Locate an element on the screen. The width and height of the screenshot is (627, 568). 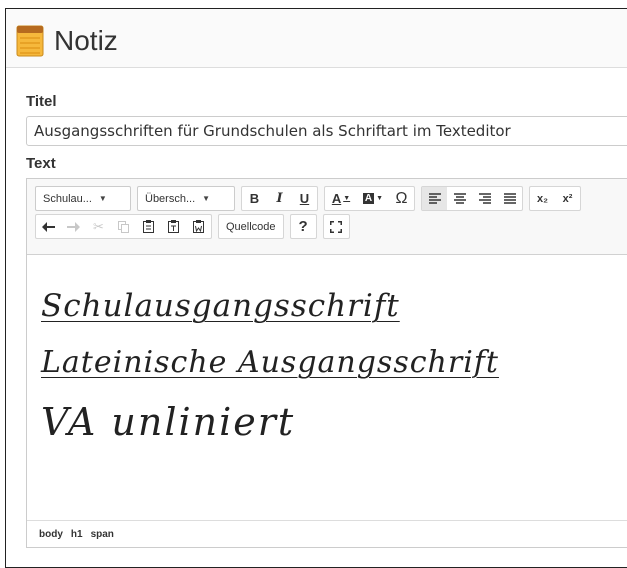
source-code-button: Quellcode is located at coordinates (251, 226).